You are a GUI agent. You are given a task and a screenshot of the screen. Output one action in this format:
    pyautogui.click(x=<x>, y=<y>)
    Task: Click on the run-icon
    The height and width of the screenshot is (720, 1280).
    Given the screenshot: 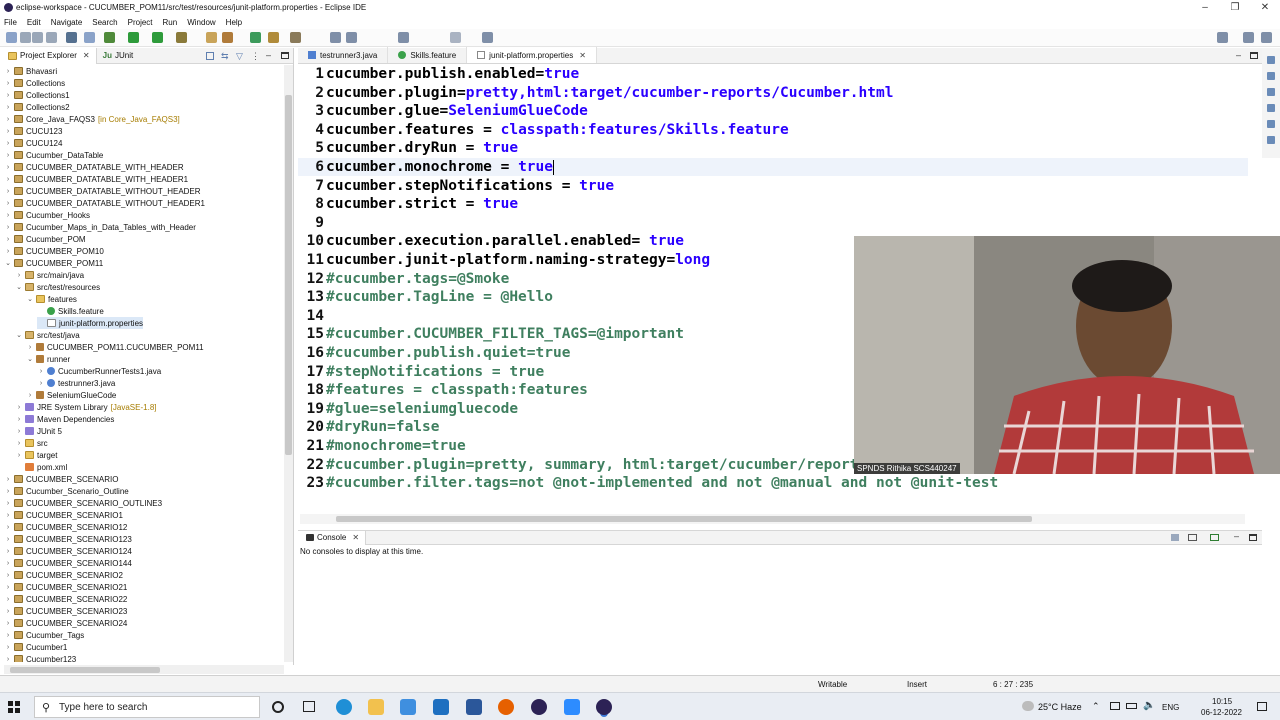 What is the action you would take?
    pyautogui.click(x=133, y=37)
    